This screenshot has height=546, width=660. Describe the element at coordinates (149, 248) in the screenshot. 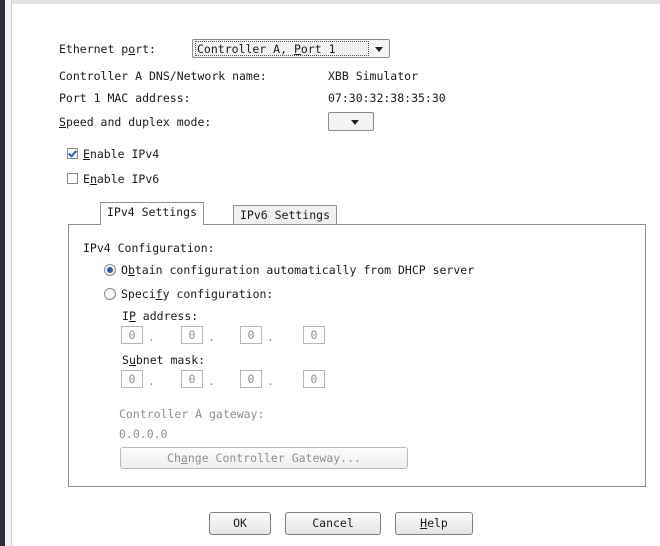

I see `ipv4-configuration-heading: IPv4 Configuration:` at that location.